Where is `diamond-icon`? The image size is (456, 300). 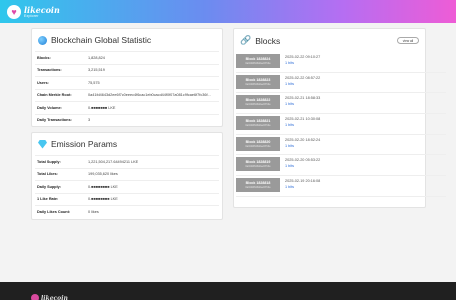 diamond-icon is located at coordinates (42, 144).